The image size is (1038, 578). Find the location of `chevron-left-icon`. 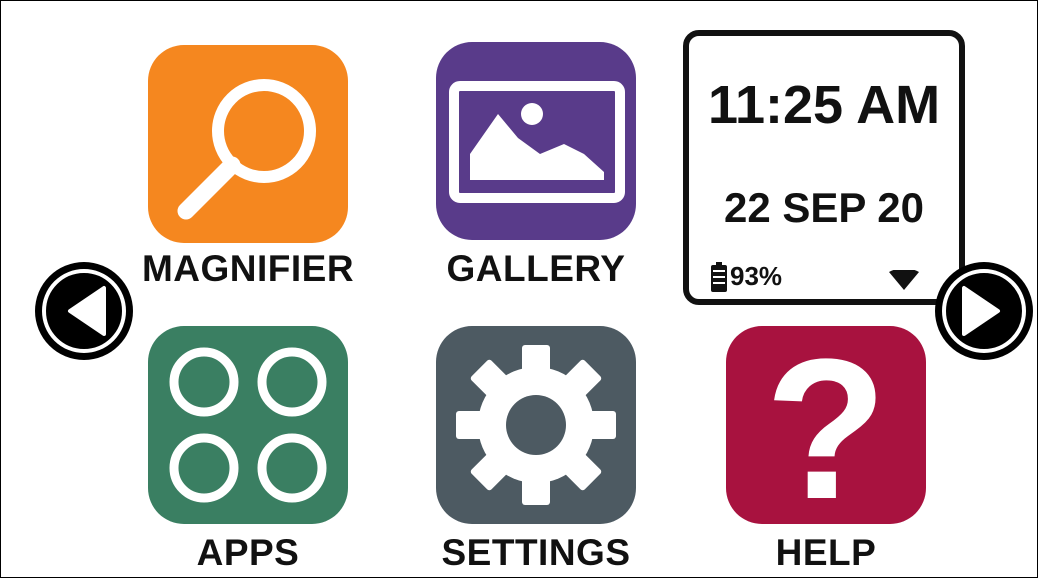

chevron-left-icon is located at coordinates (87, 311).